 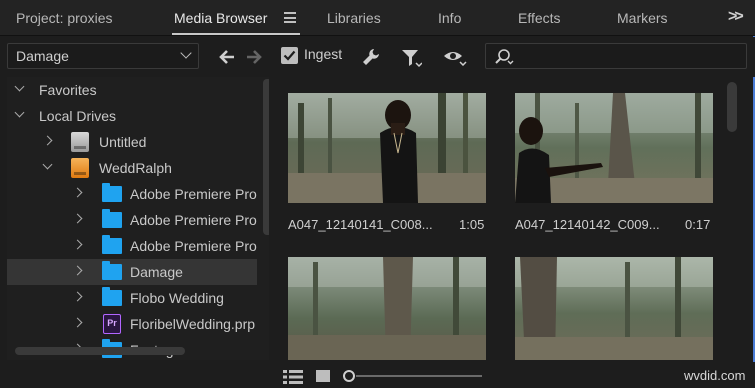 I want to click on eye-icon, so click(x=455, y=57).